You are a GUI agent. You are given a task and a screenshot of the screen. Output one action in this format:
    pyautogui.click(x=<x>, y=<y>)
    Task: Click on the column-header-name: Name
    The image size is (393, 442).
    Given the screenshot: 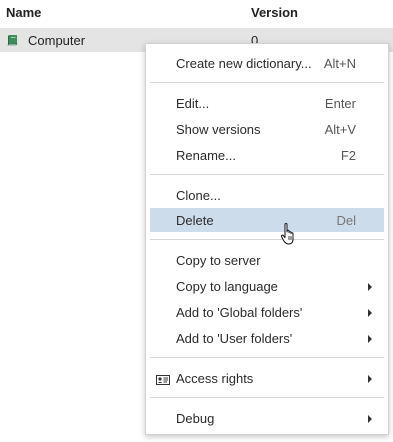 What is the action you would take?
    pyautogui.click(x=23, y=12)
    